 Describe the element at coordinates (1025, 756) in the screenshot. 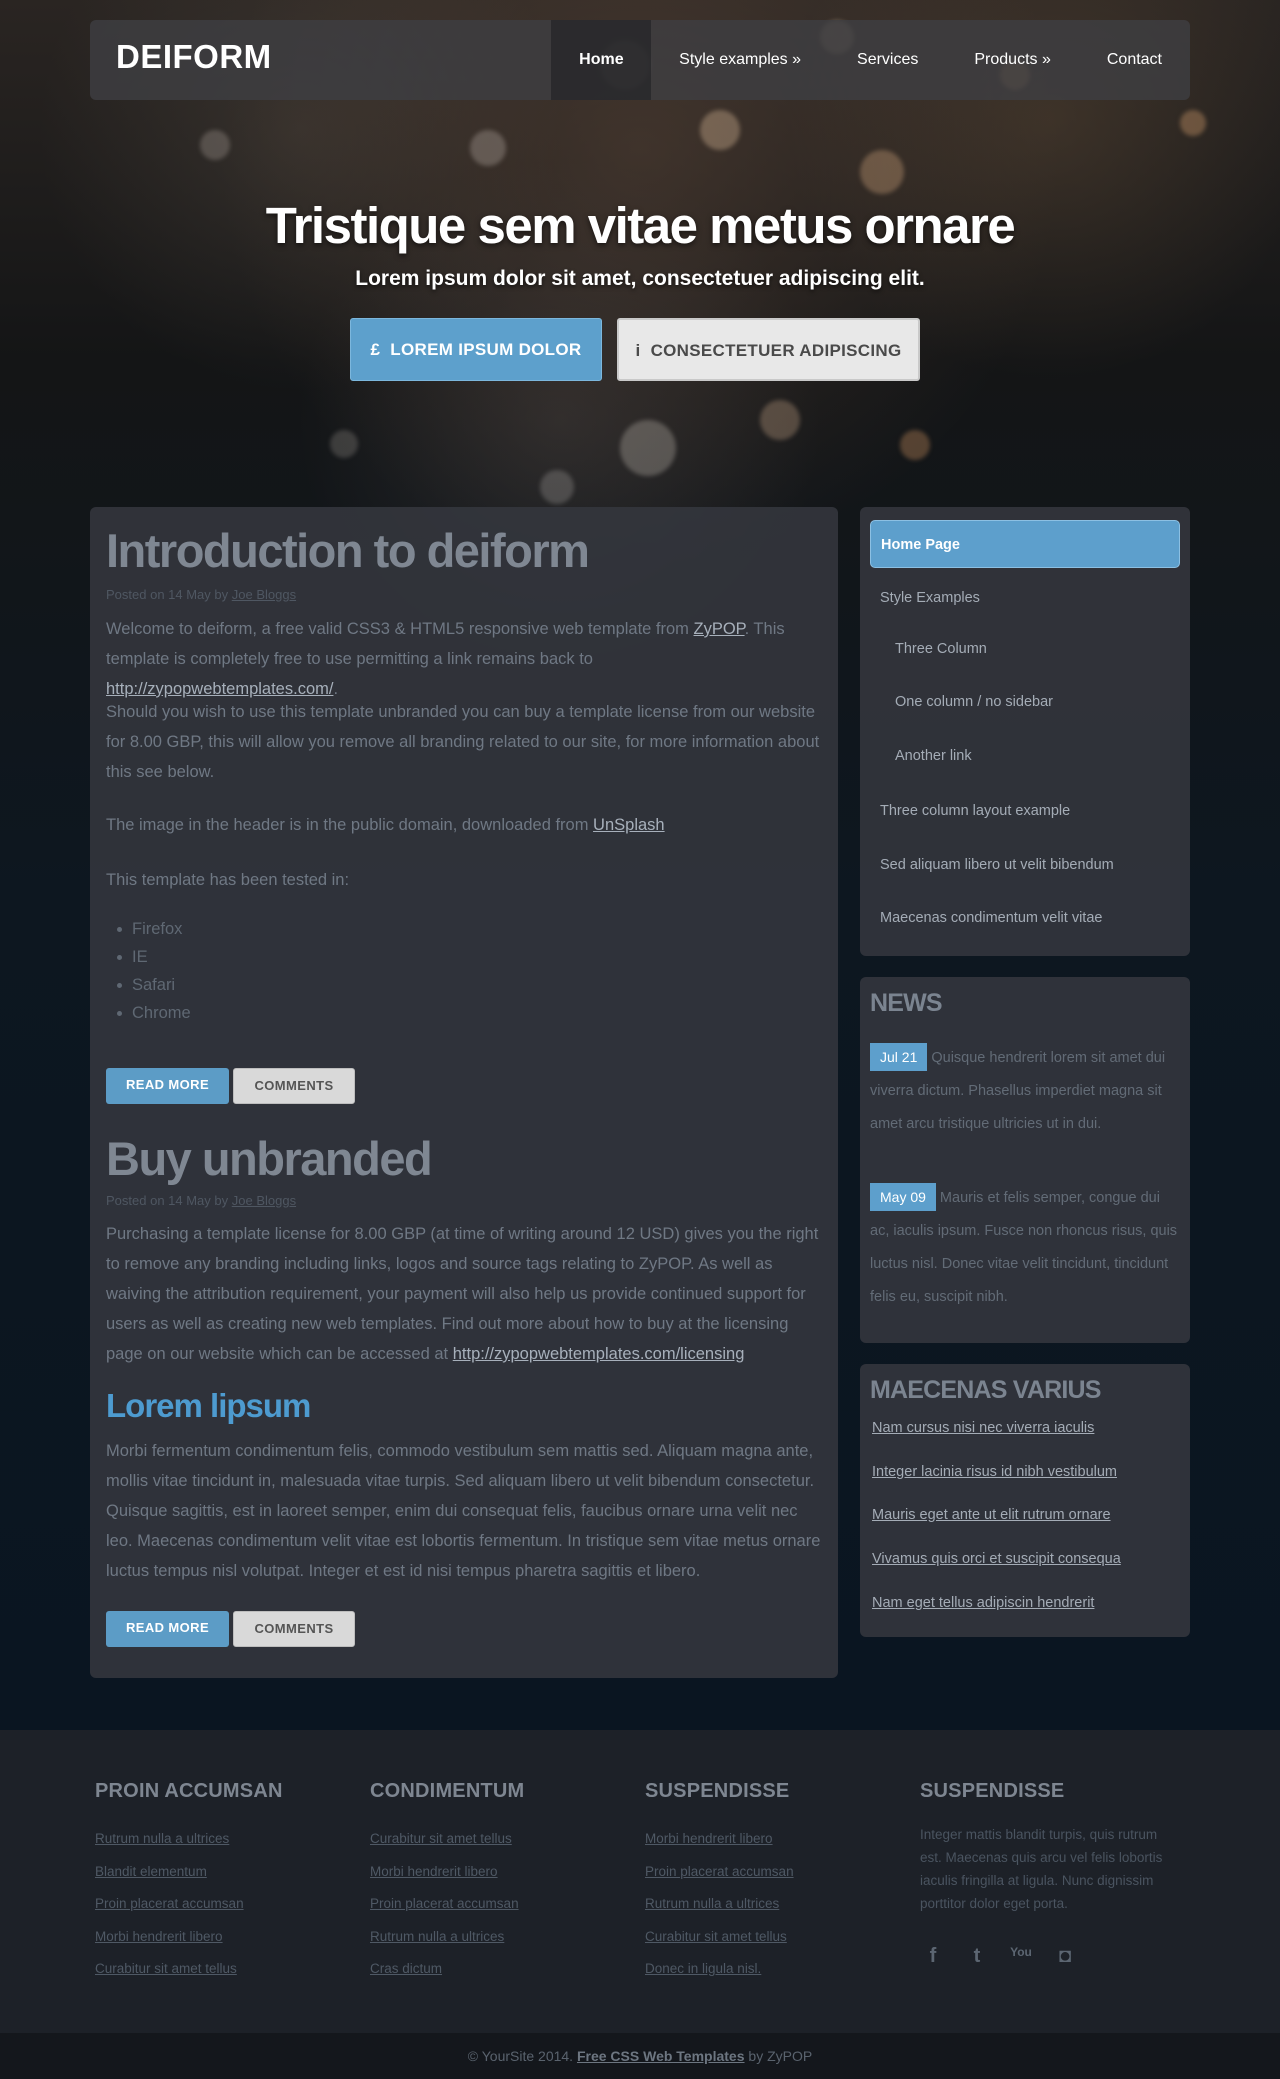

I see `sidebar-item-another-link: Another link` at that location.